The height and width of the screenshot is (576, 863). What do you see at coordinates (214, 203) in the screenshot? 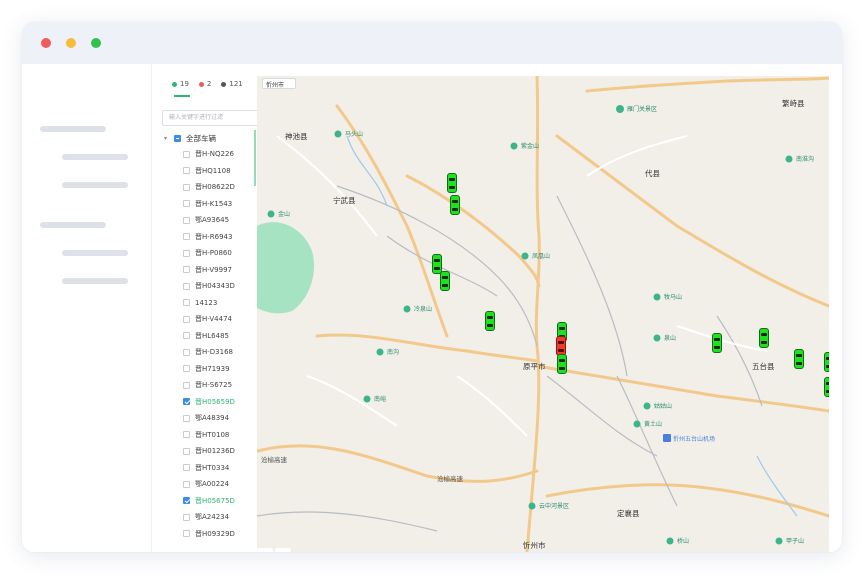
I see `vehicle-plate-label: 晋H-K1543` at bounding box center [214, 203].